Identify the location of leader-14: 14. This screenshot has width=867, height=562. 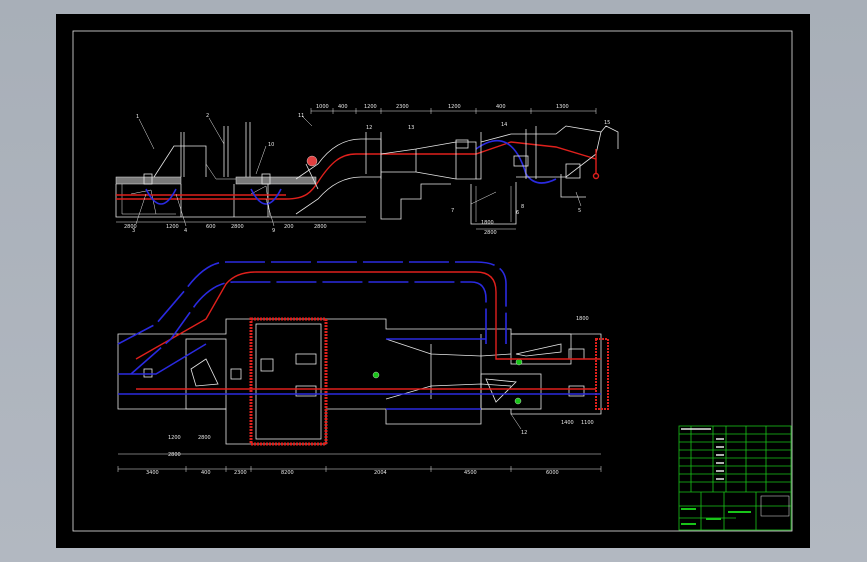
(504, 125).